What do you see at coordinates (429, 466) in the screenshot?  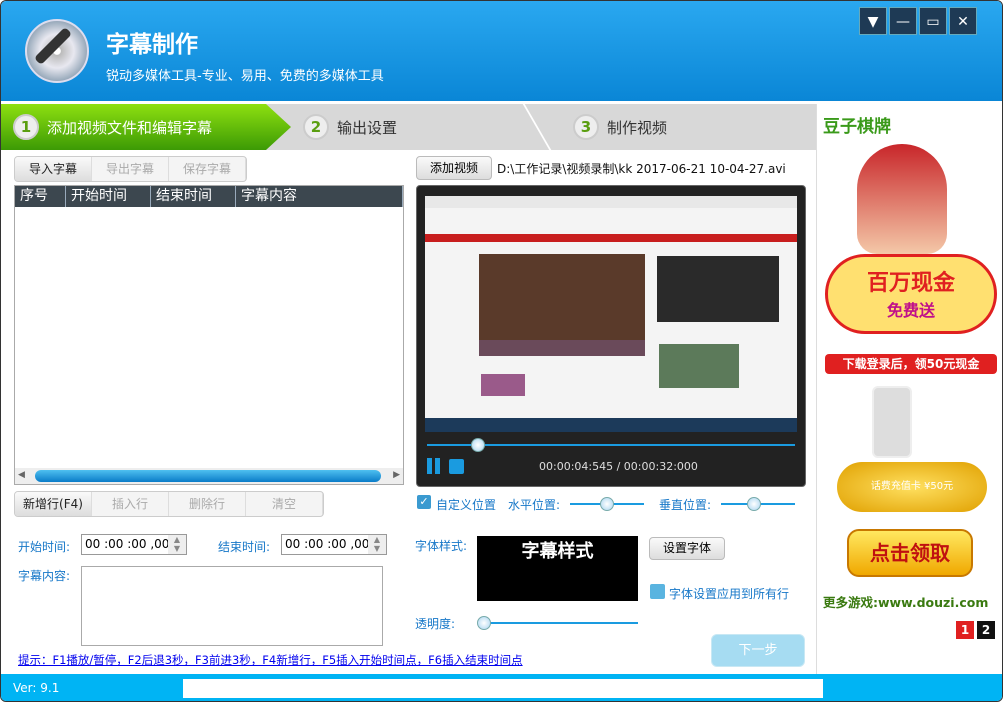 I see `pause-icon` at bounding box center [429, 466].